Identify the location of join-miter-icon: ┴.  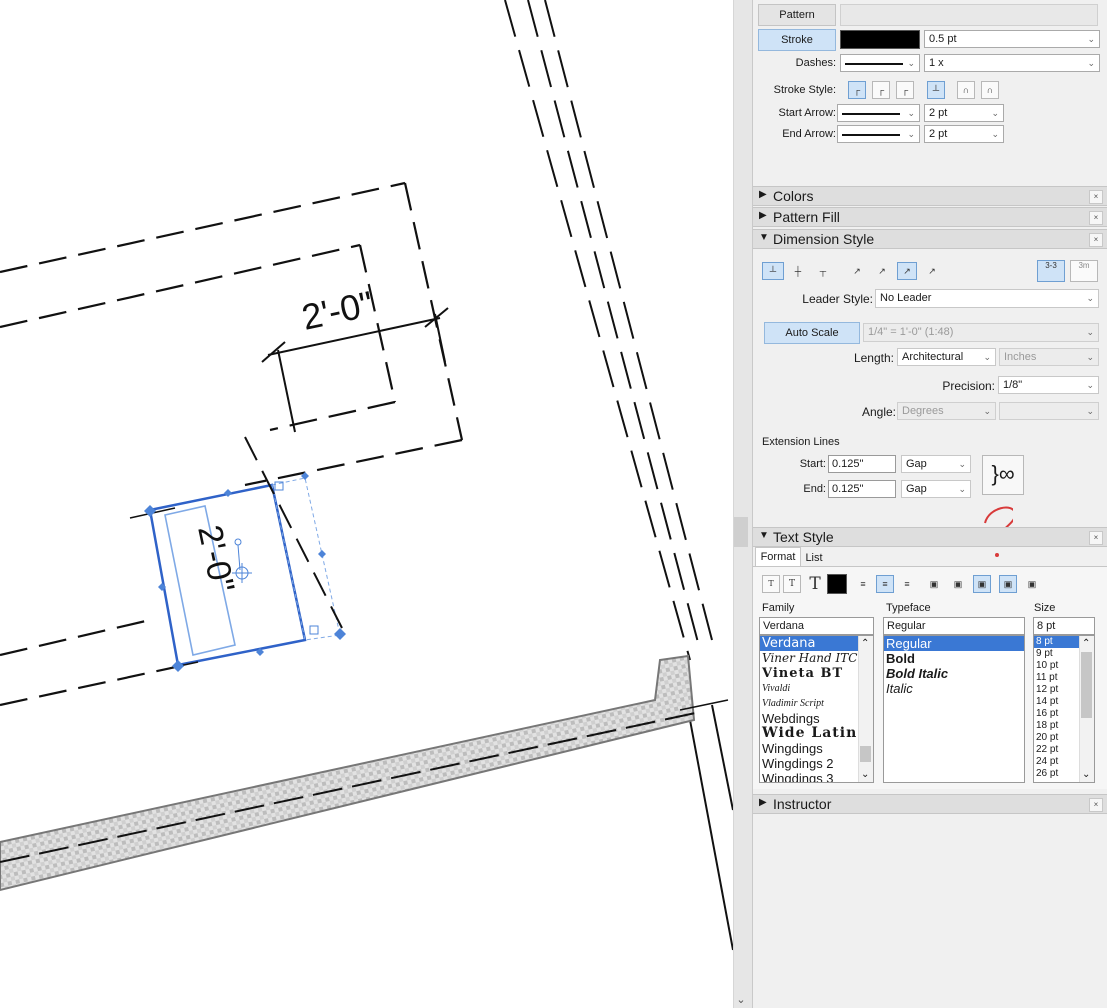
(936, 90).